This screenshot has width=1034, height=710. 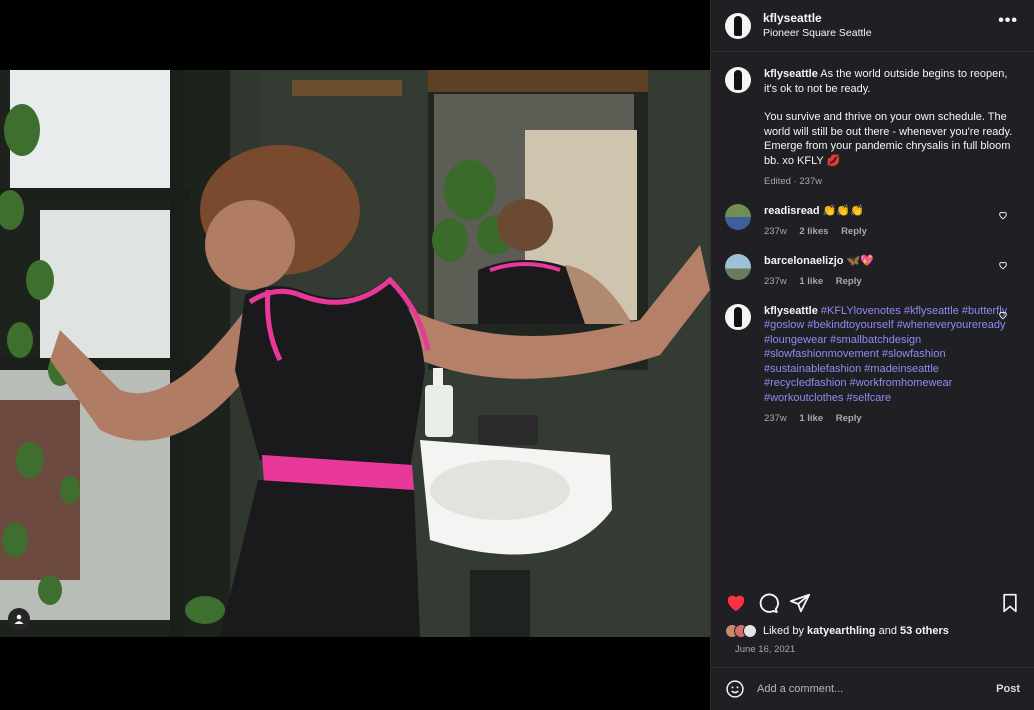 I want to click on author-username: kflyseattle, so click(x=817, y=18).